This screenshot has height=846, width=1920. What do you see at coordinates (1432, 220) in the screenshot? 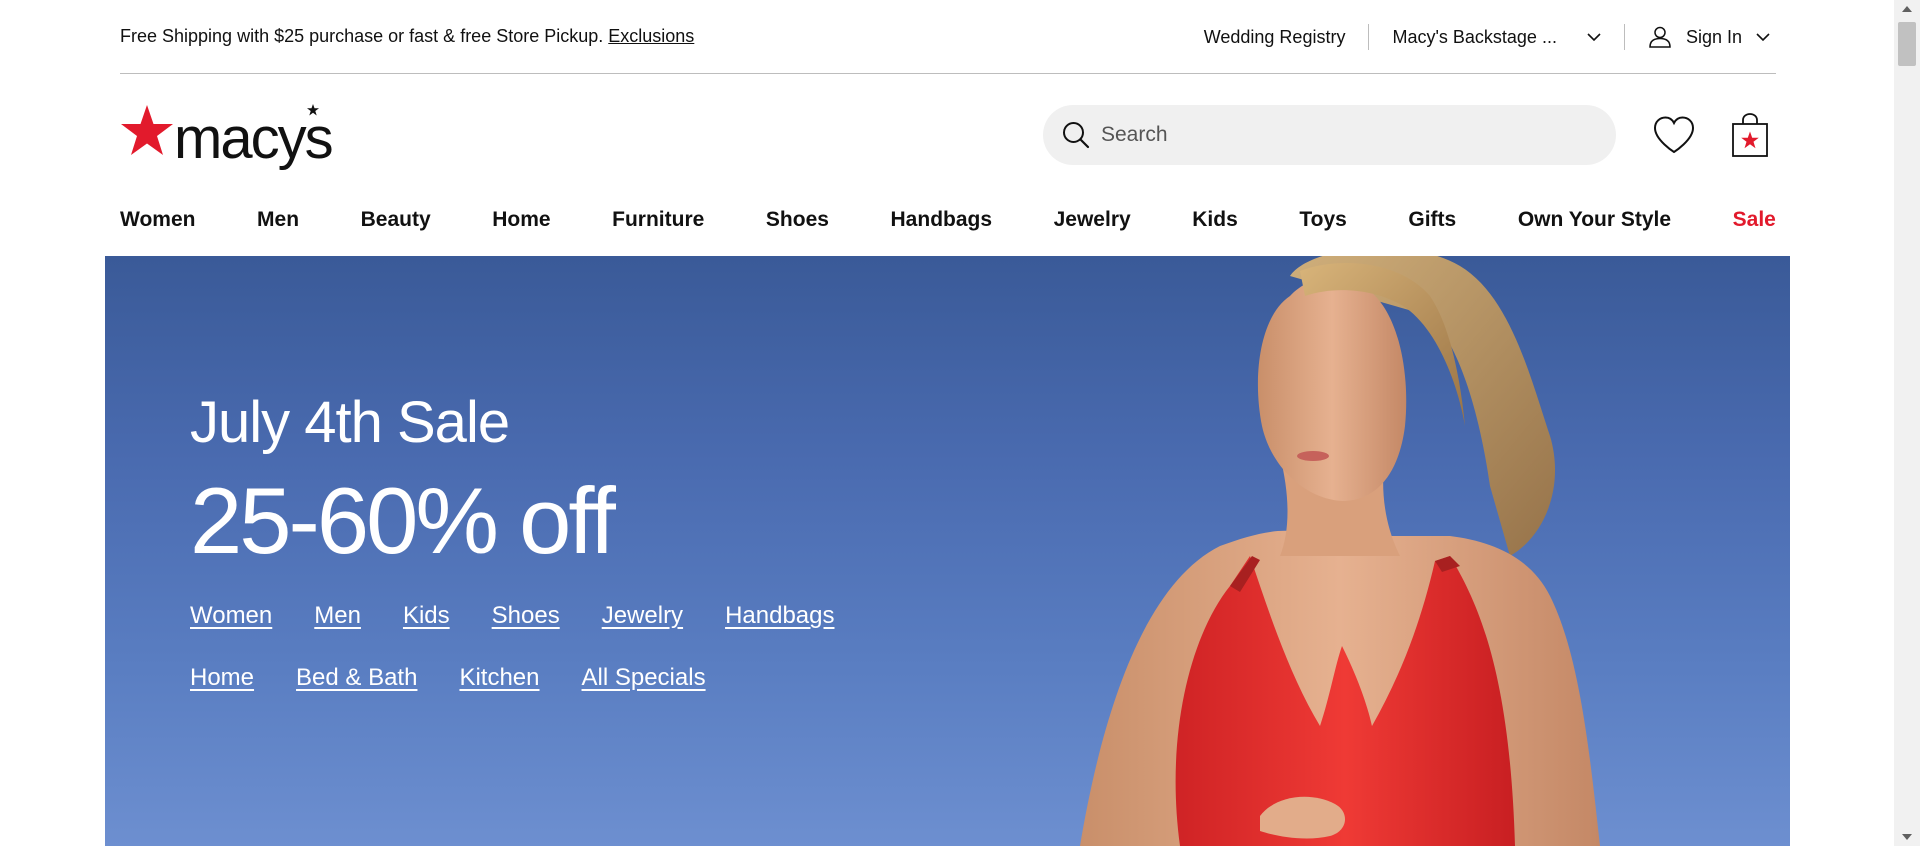
I see `nav-item-gifts: Gifts` at bounding box center [1432, 220].